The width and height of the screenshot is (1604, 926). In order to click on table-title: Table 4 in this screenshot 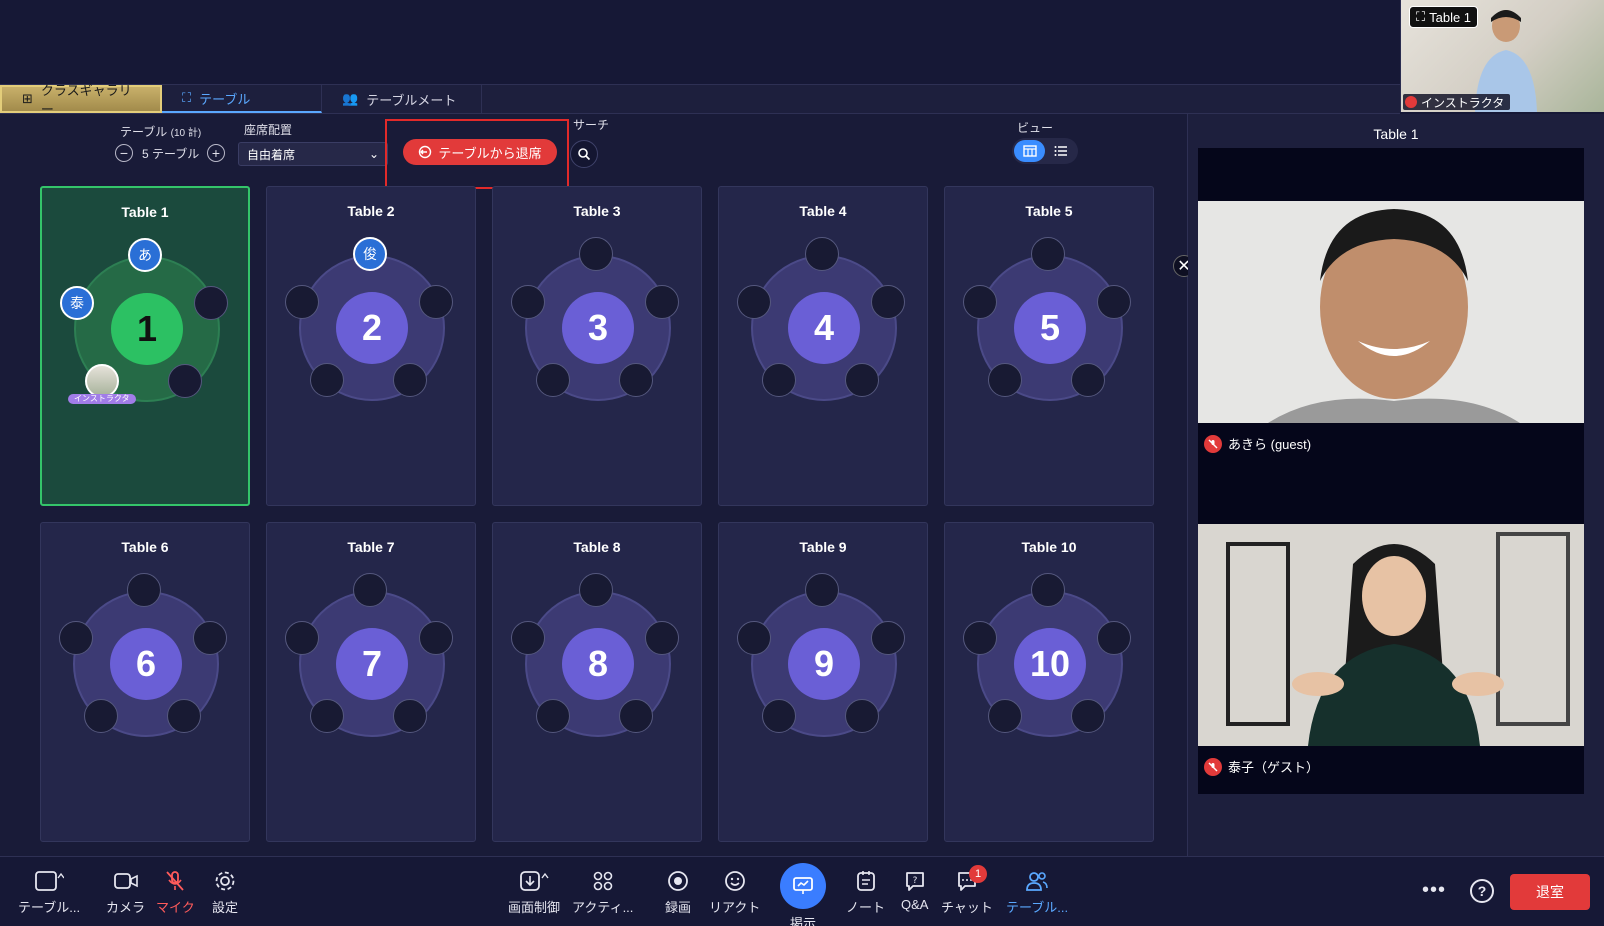, I will do `click(823, 211)`.